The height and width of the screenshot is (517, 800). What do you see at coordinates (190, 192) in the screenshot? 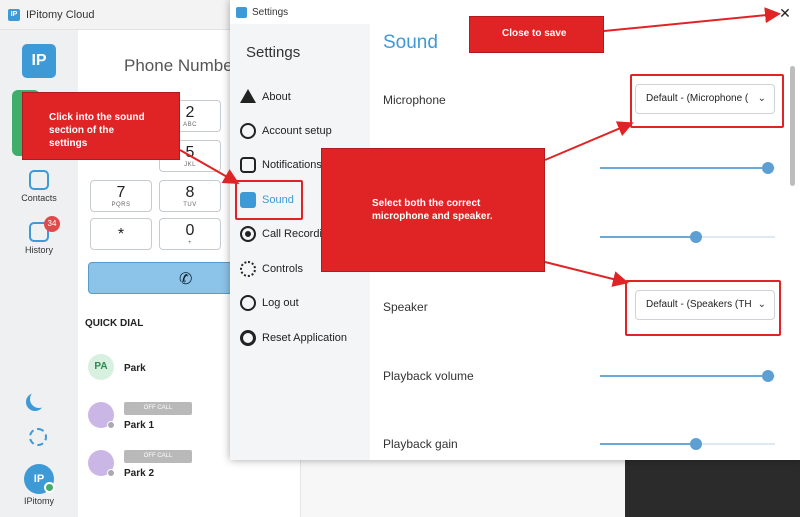
I see `key-digit: 8` at bounding box center [190, 192].